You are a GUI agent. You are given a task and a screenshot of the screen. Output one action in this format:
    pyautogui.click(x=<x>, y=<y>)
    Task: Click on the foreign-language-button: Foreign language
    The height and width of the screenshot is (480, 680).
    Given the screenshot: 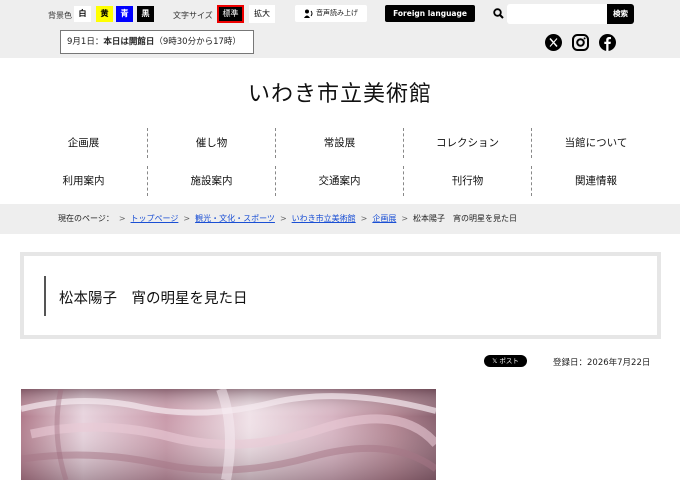 What is the action you would take?
    pyautogui.click(x=430, y=13)
    